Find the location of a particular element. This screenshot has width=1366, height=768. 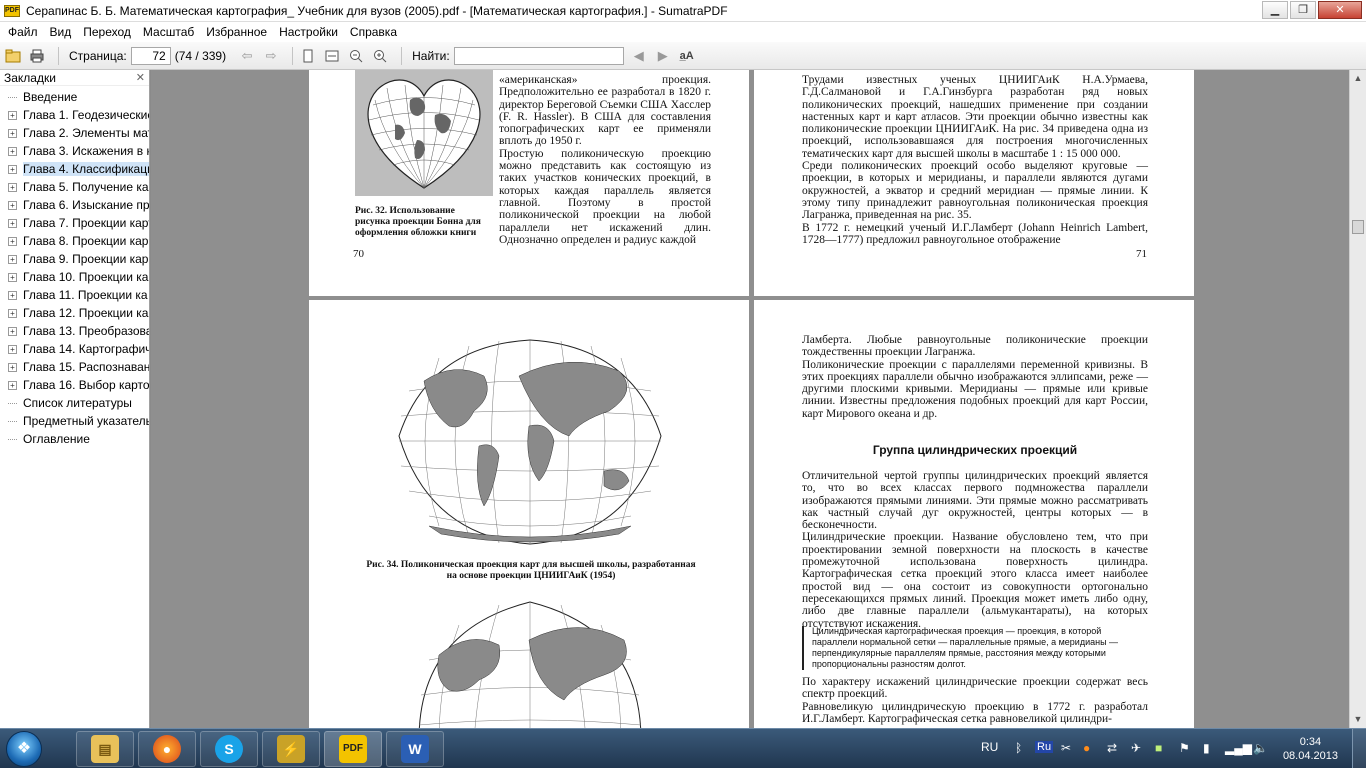

winamp-icon: ⚡ is located at coordinates (291, 749).